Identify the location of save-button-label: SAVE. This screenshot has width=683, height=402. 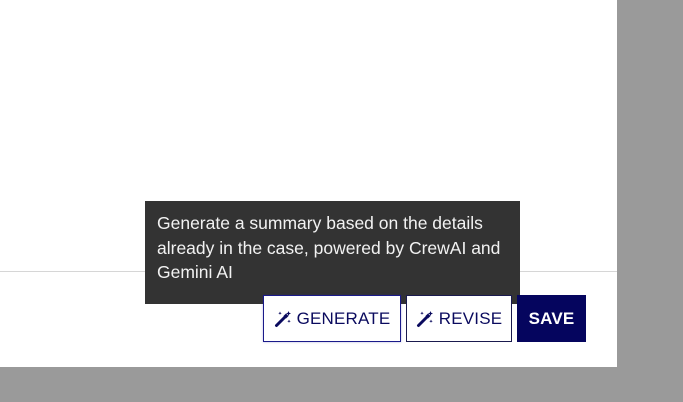
(551, 318).